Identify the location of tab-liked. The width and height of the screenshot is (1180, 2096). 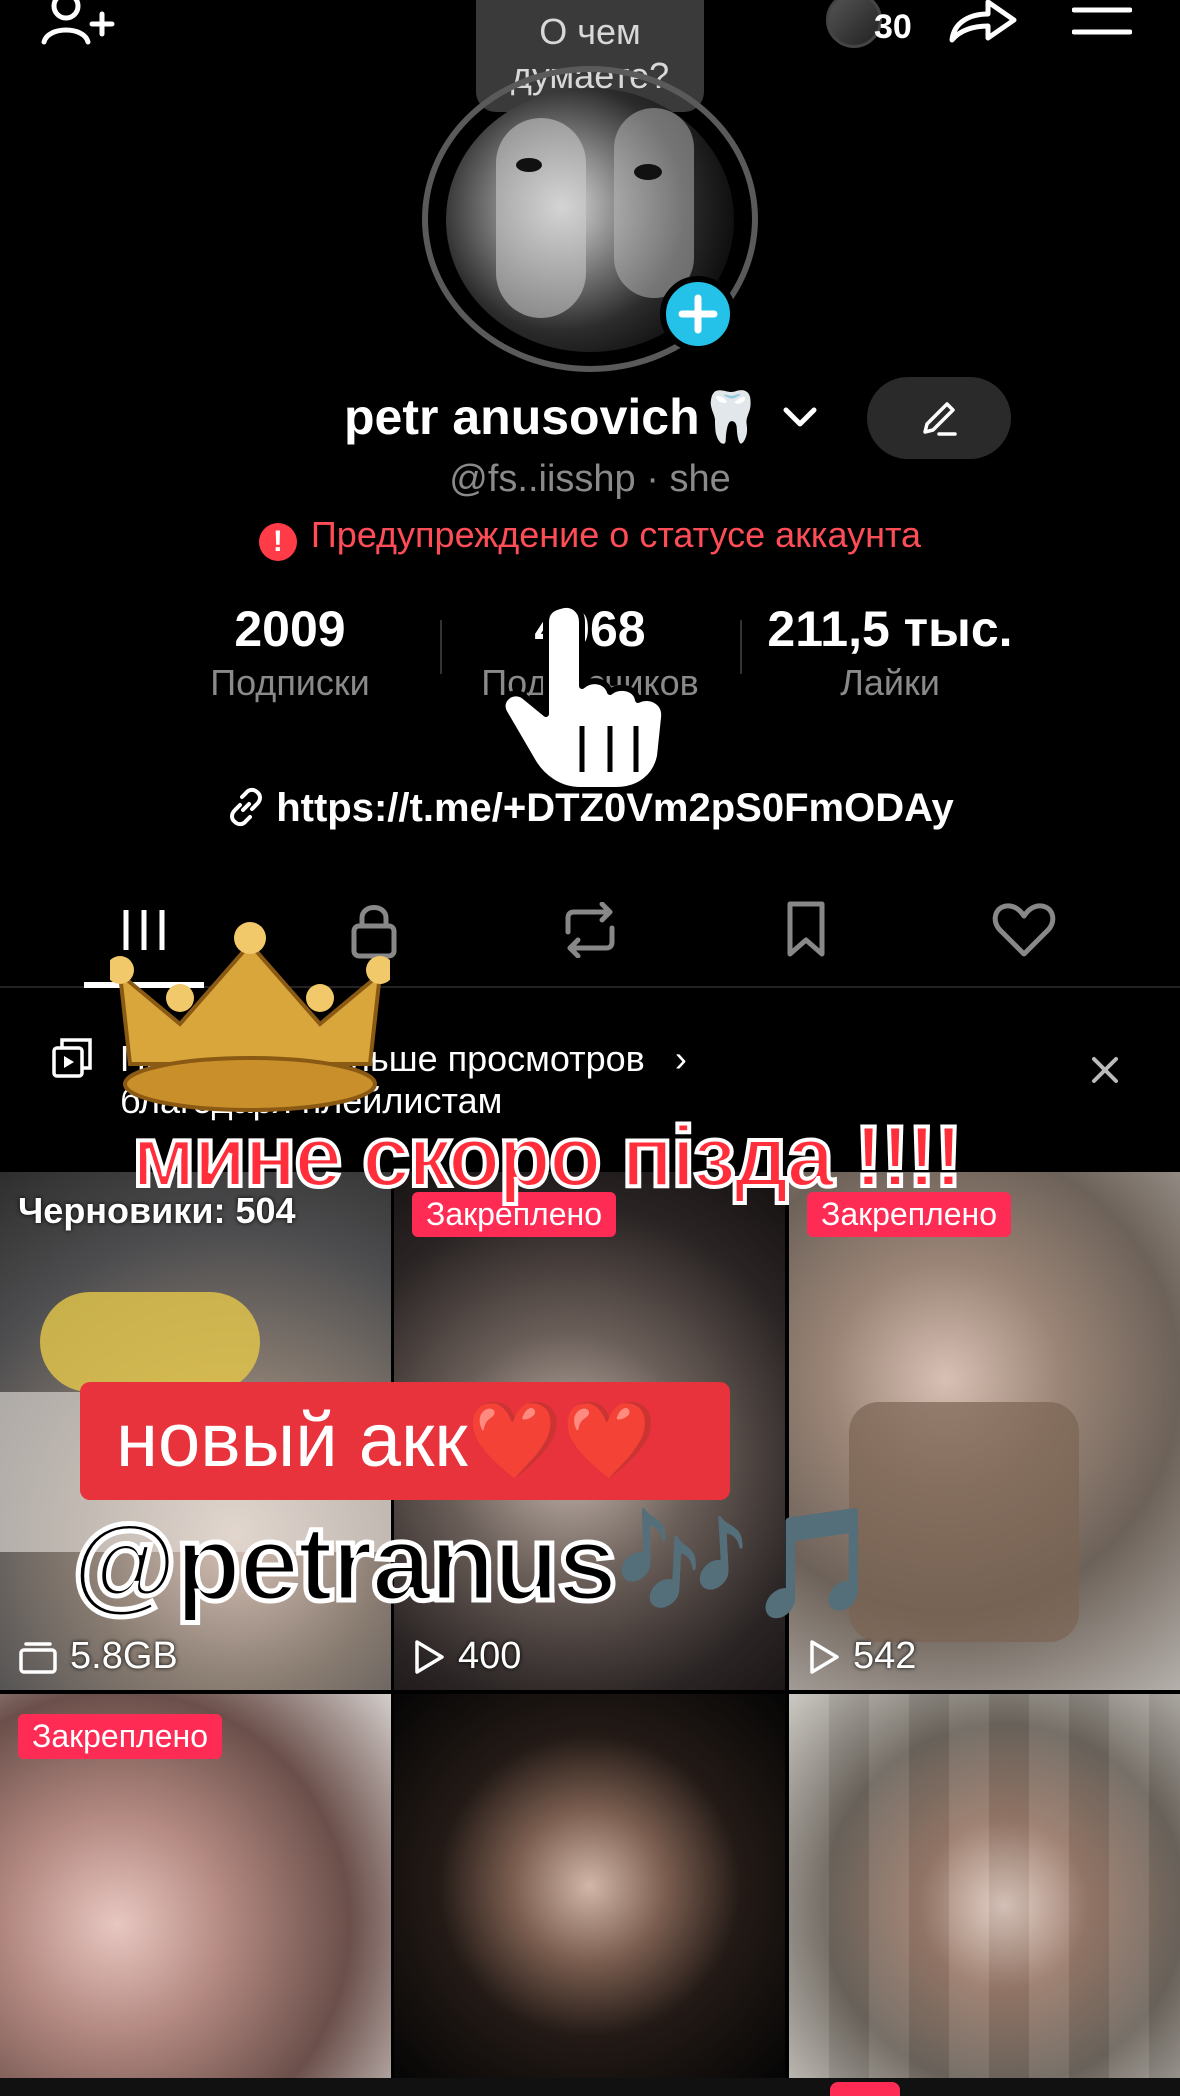
(1024, 930).